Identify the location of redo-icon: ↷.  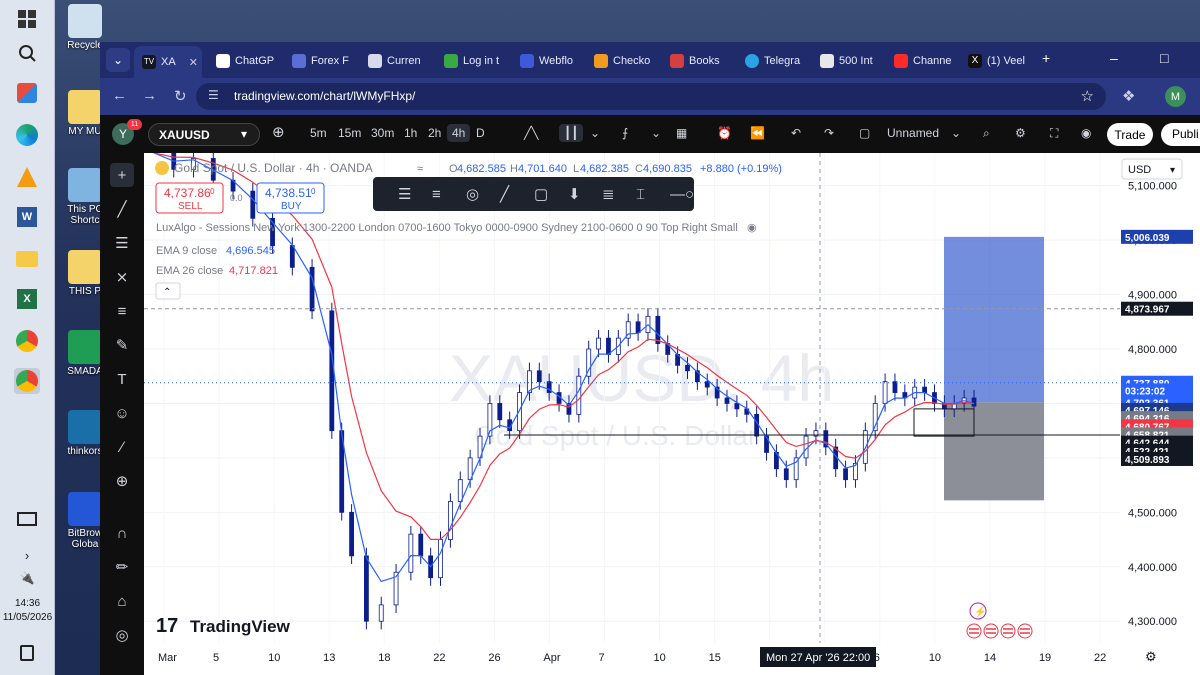
(829, 133).